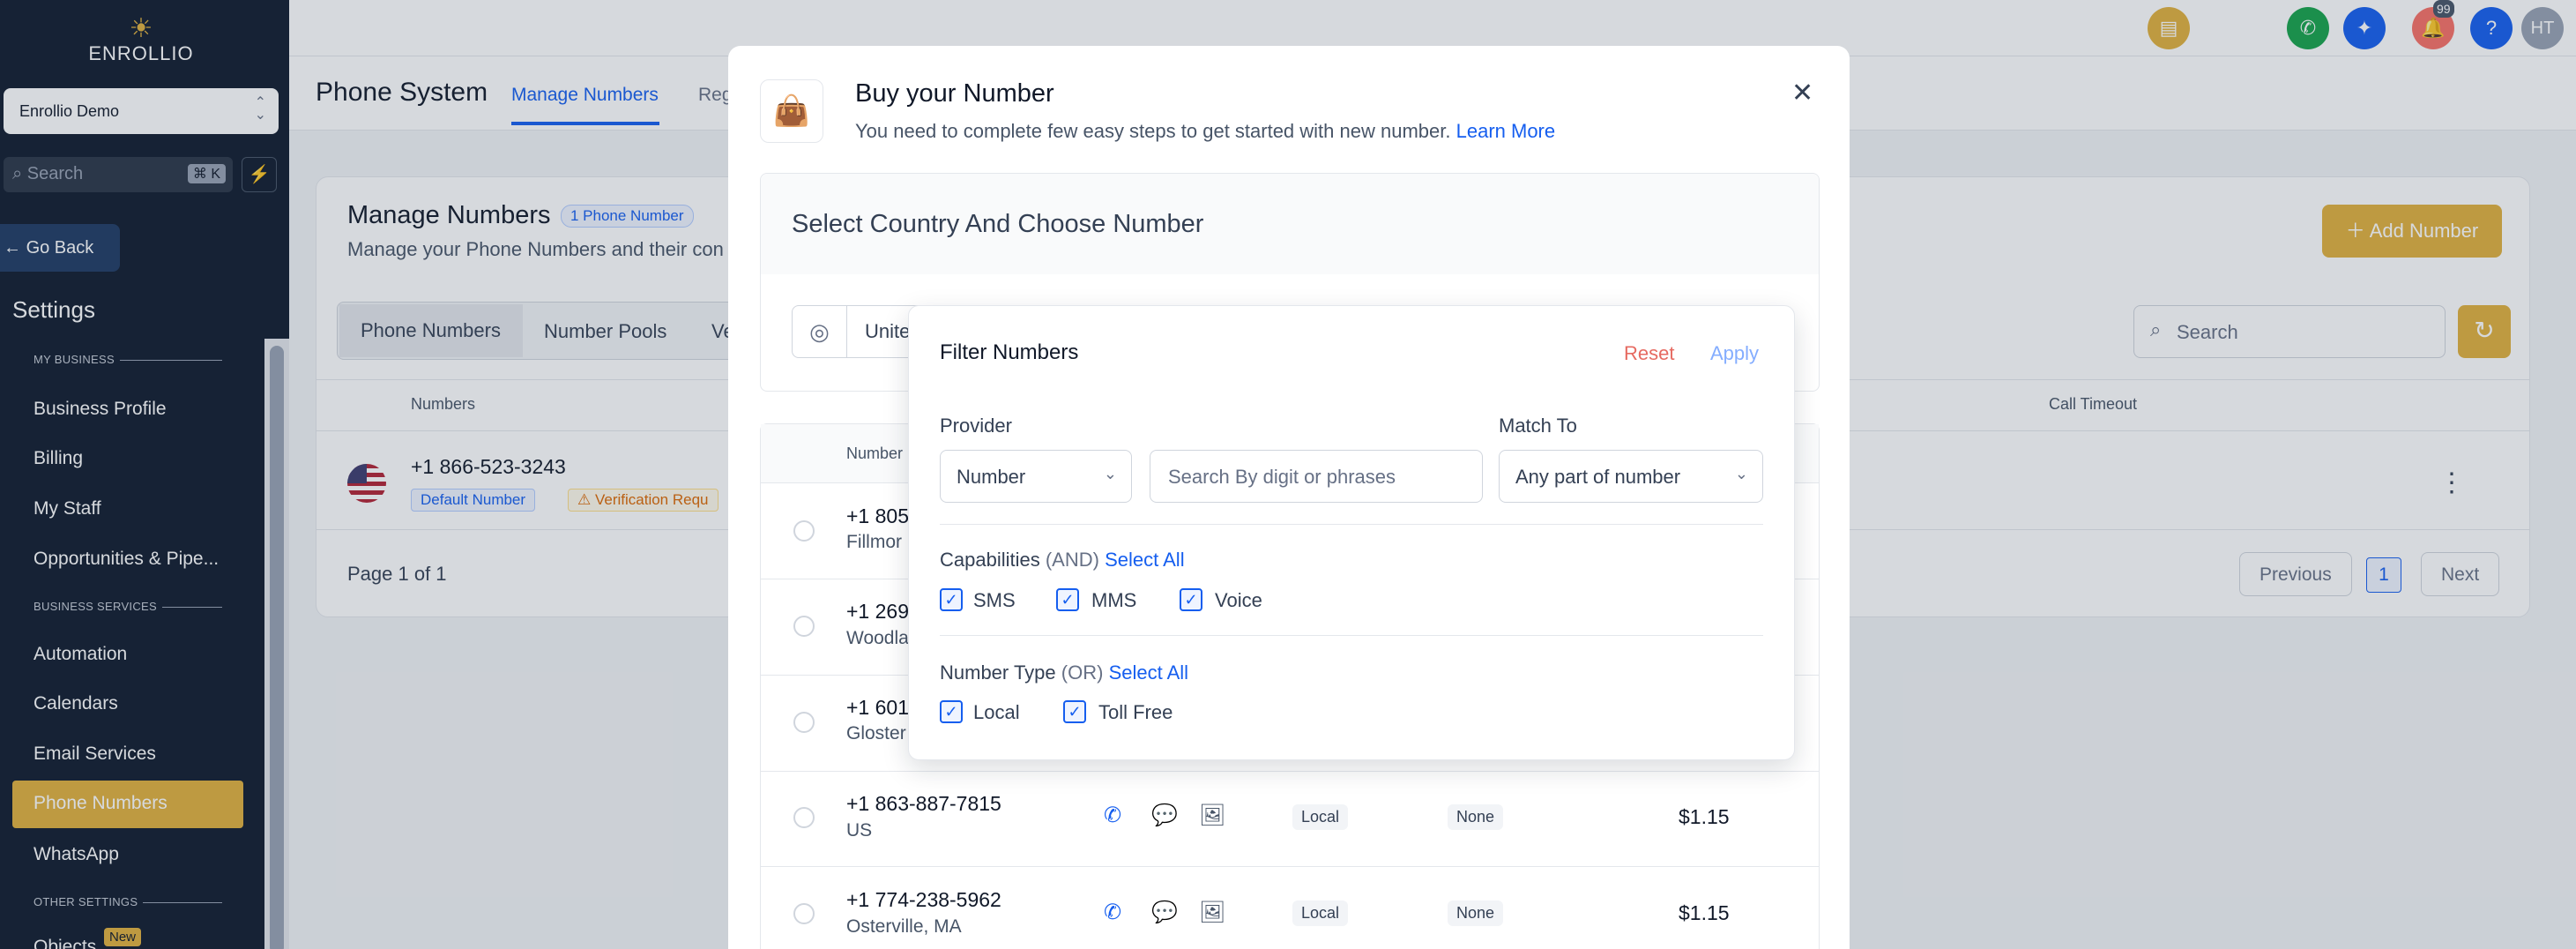  Describe the element at coordinates (860, 830) in the screenshot. I see `row-location: US` at that location.